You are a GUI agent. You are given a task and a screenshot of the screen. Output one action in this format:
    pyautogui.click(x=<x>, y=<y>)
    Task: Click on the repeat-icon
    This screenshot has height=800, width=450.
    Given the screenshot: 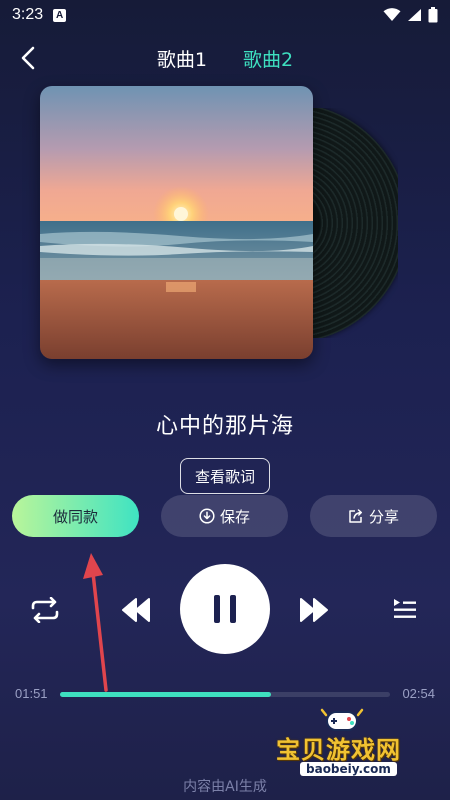 What is the action you would take?
    pyautogui.click(x=45, y=610)
    